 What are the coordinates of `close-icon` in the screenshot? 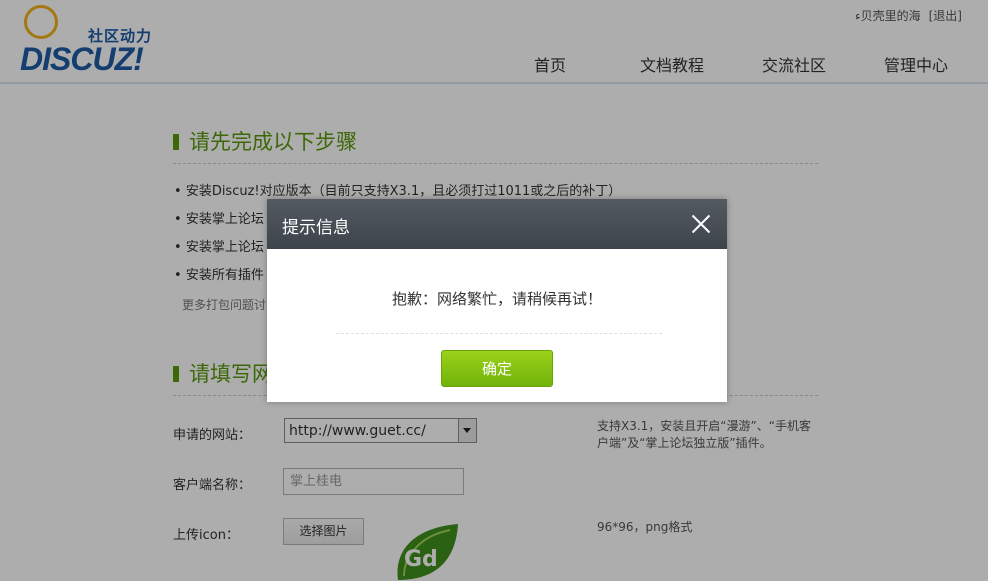 It's located at (701, 224).